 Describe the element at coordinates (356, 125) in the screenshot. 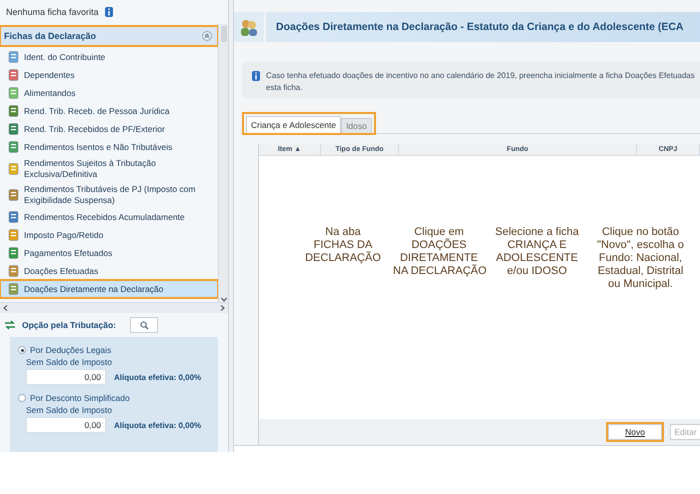

I see `tab: Idoso` at that location.